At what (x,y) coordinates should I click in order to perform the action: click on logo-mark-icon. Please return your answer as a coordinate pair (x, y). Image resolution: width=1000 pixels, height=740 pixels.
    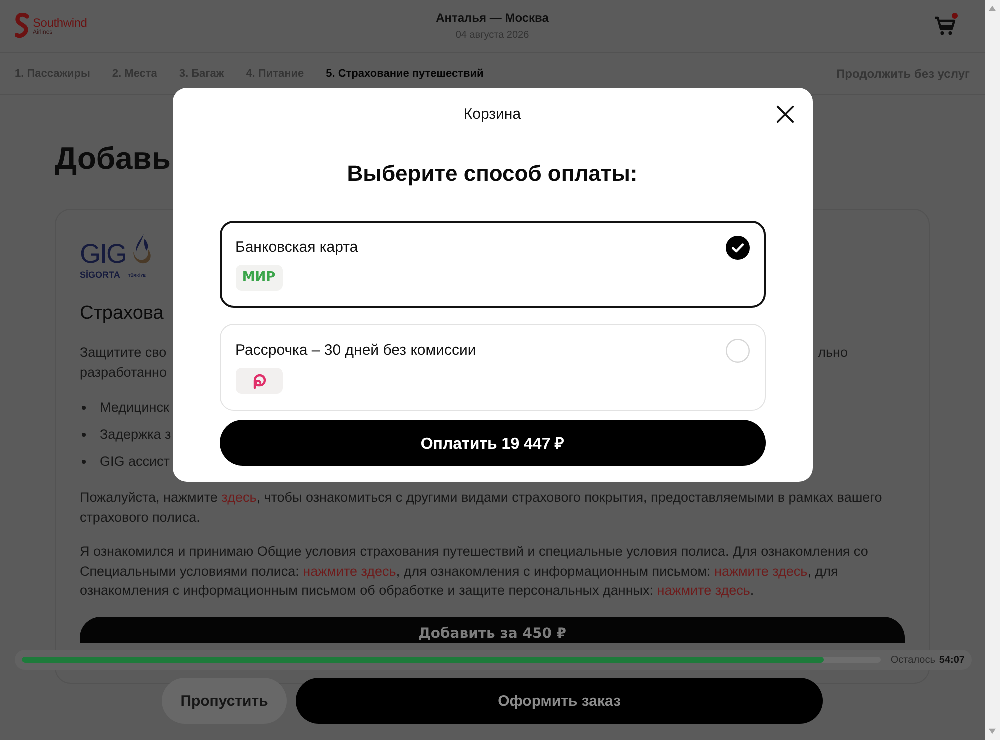
    Looking at the image, I should click on (22, 26).